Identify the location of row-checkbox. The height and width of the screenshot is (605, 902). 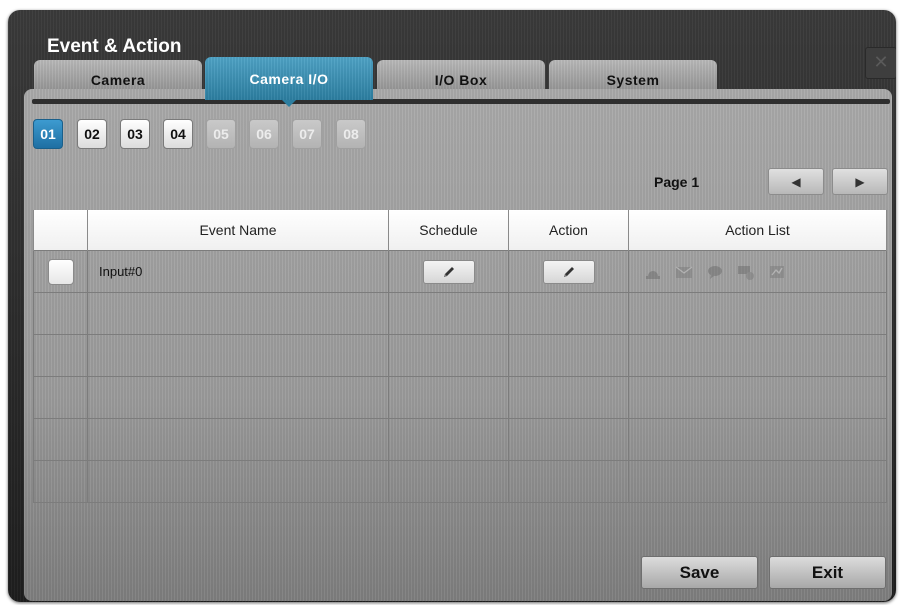
(60, 271).